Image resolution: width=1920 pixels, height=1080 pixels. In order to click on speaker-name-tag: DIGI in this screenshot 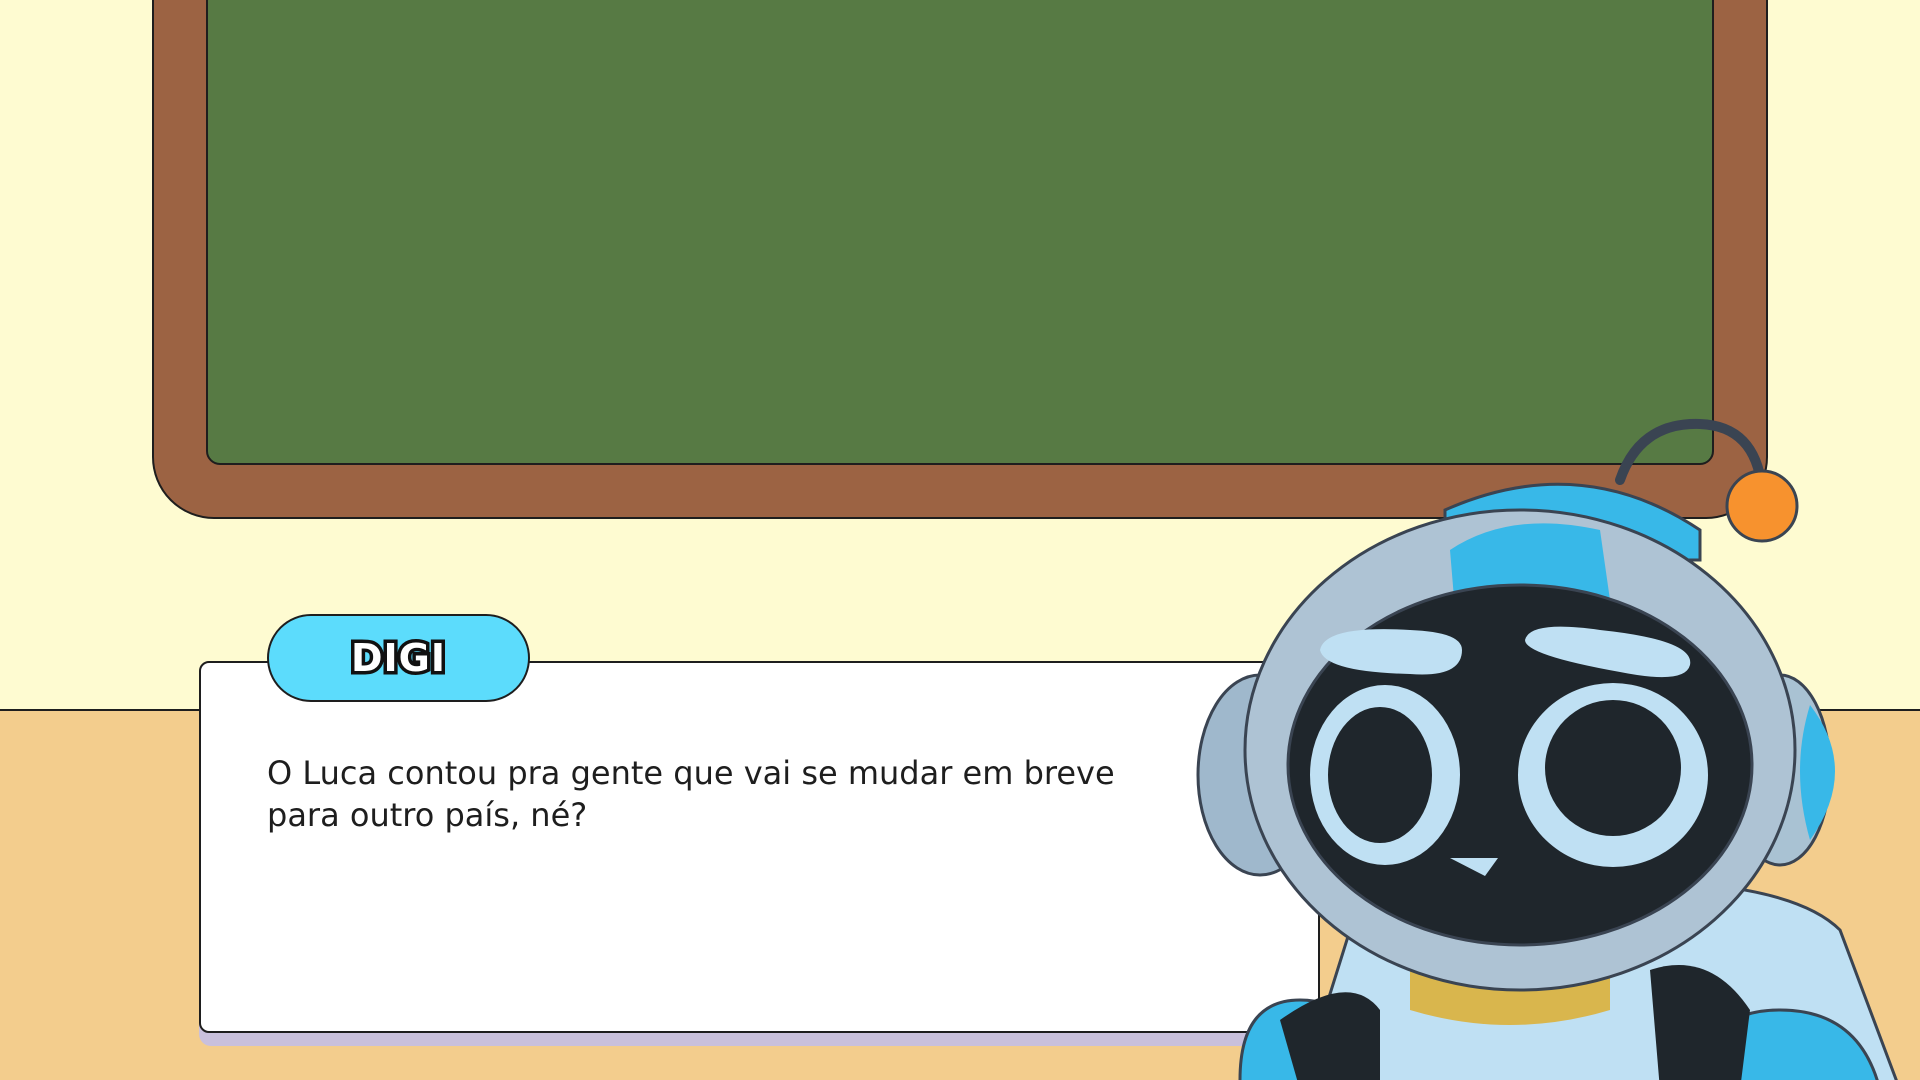, I will do `click(398, 658)`.